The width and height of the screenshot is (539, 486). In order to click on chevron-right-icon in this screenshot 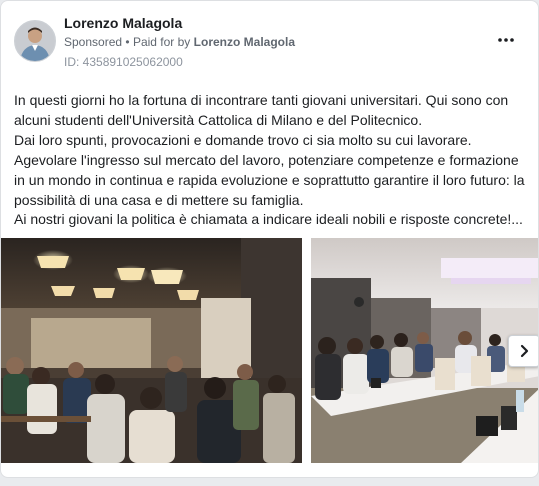, I will do `click(524, 351)`.